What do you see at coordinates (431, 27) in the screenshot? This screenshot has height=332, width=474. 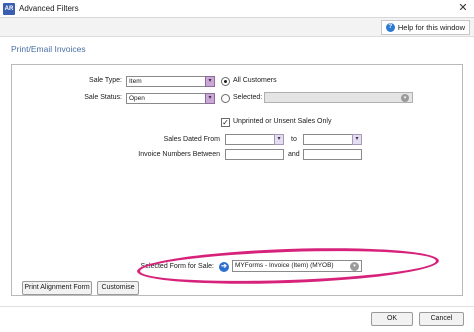 I see `help-button-label: Help for this window` at bounding box center [431, 27].